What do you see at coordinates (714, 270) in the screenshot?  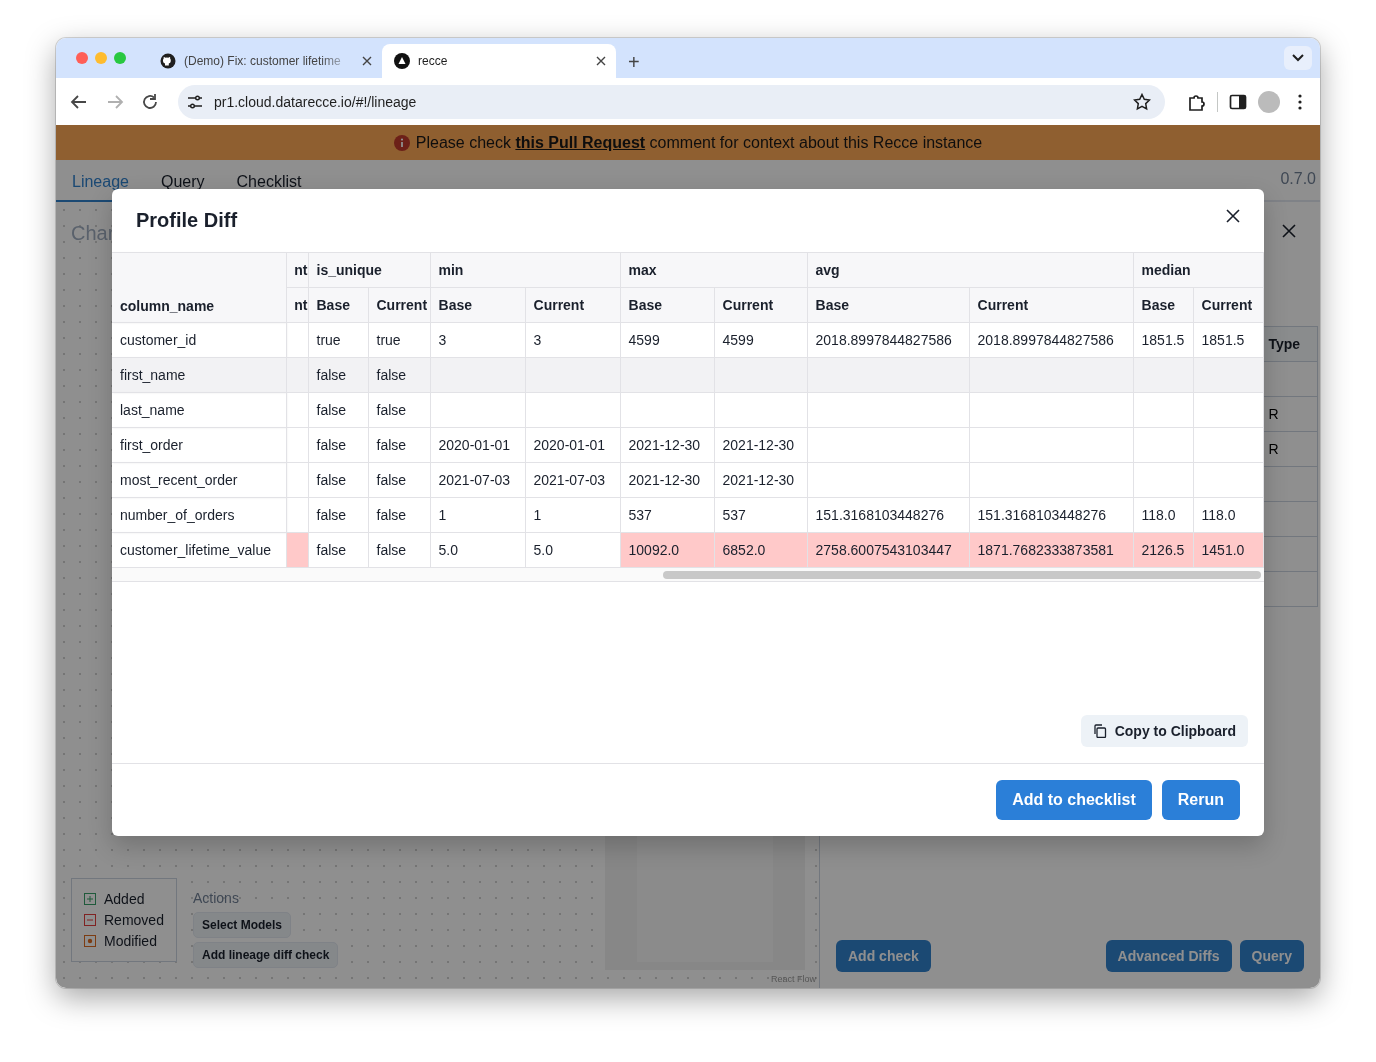 I see `column-group-header: max` at bounding box center [714, 270].